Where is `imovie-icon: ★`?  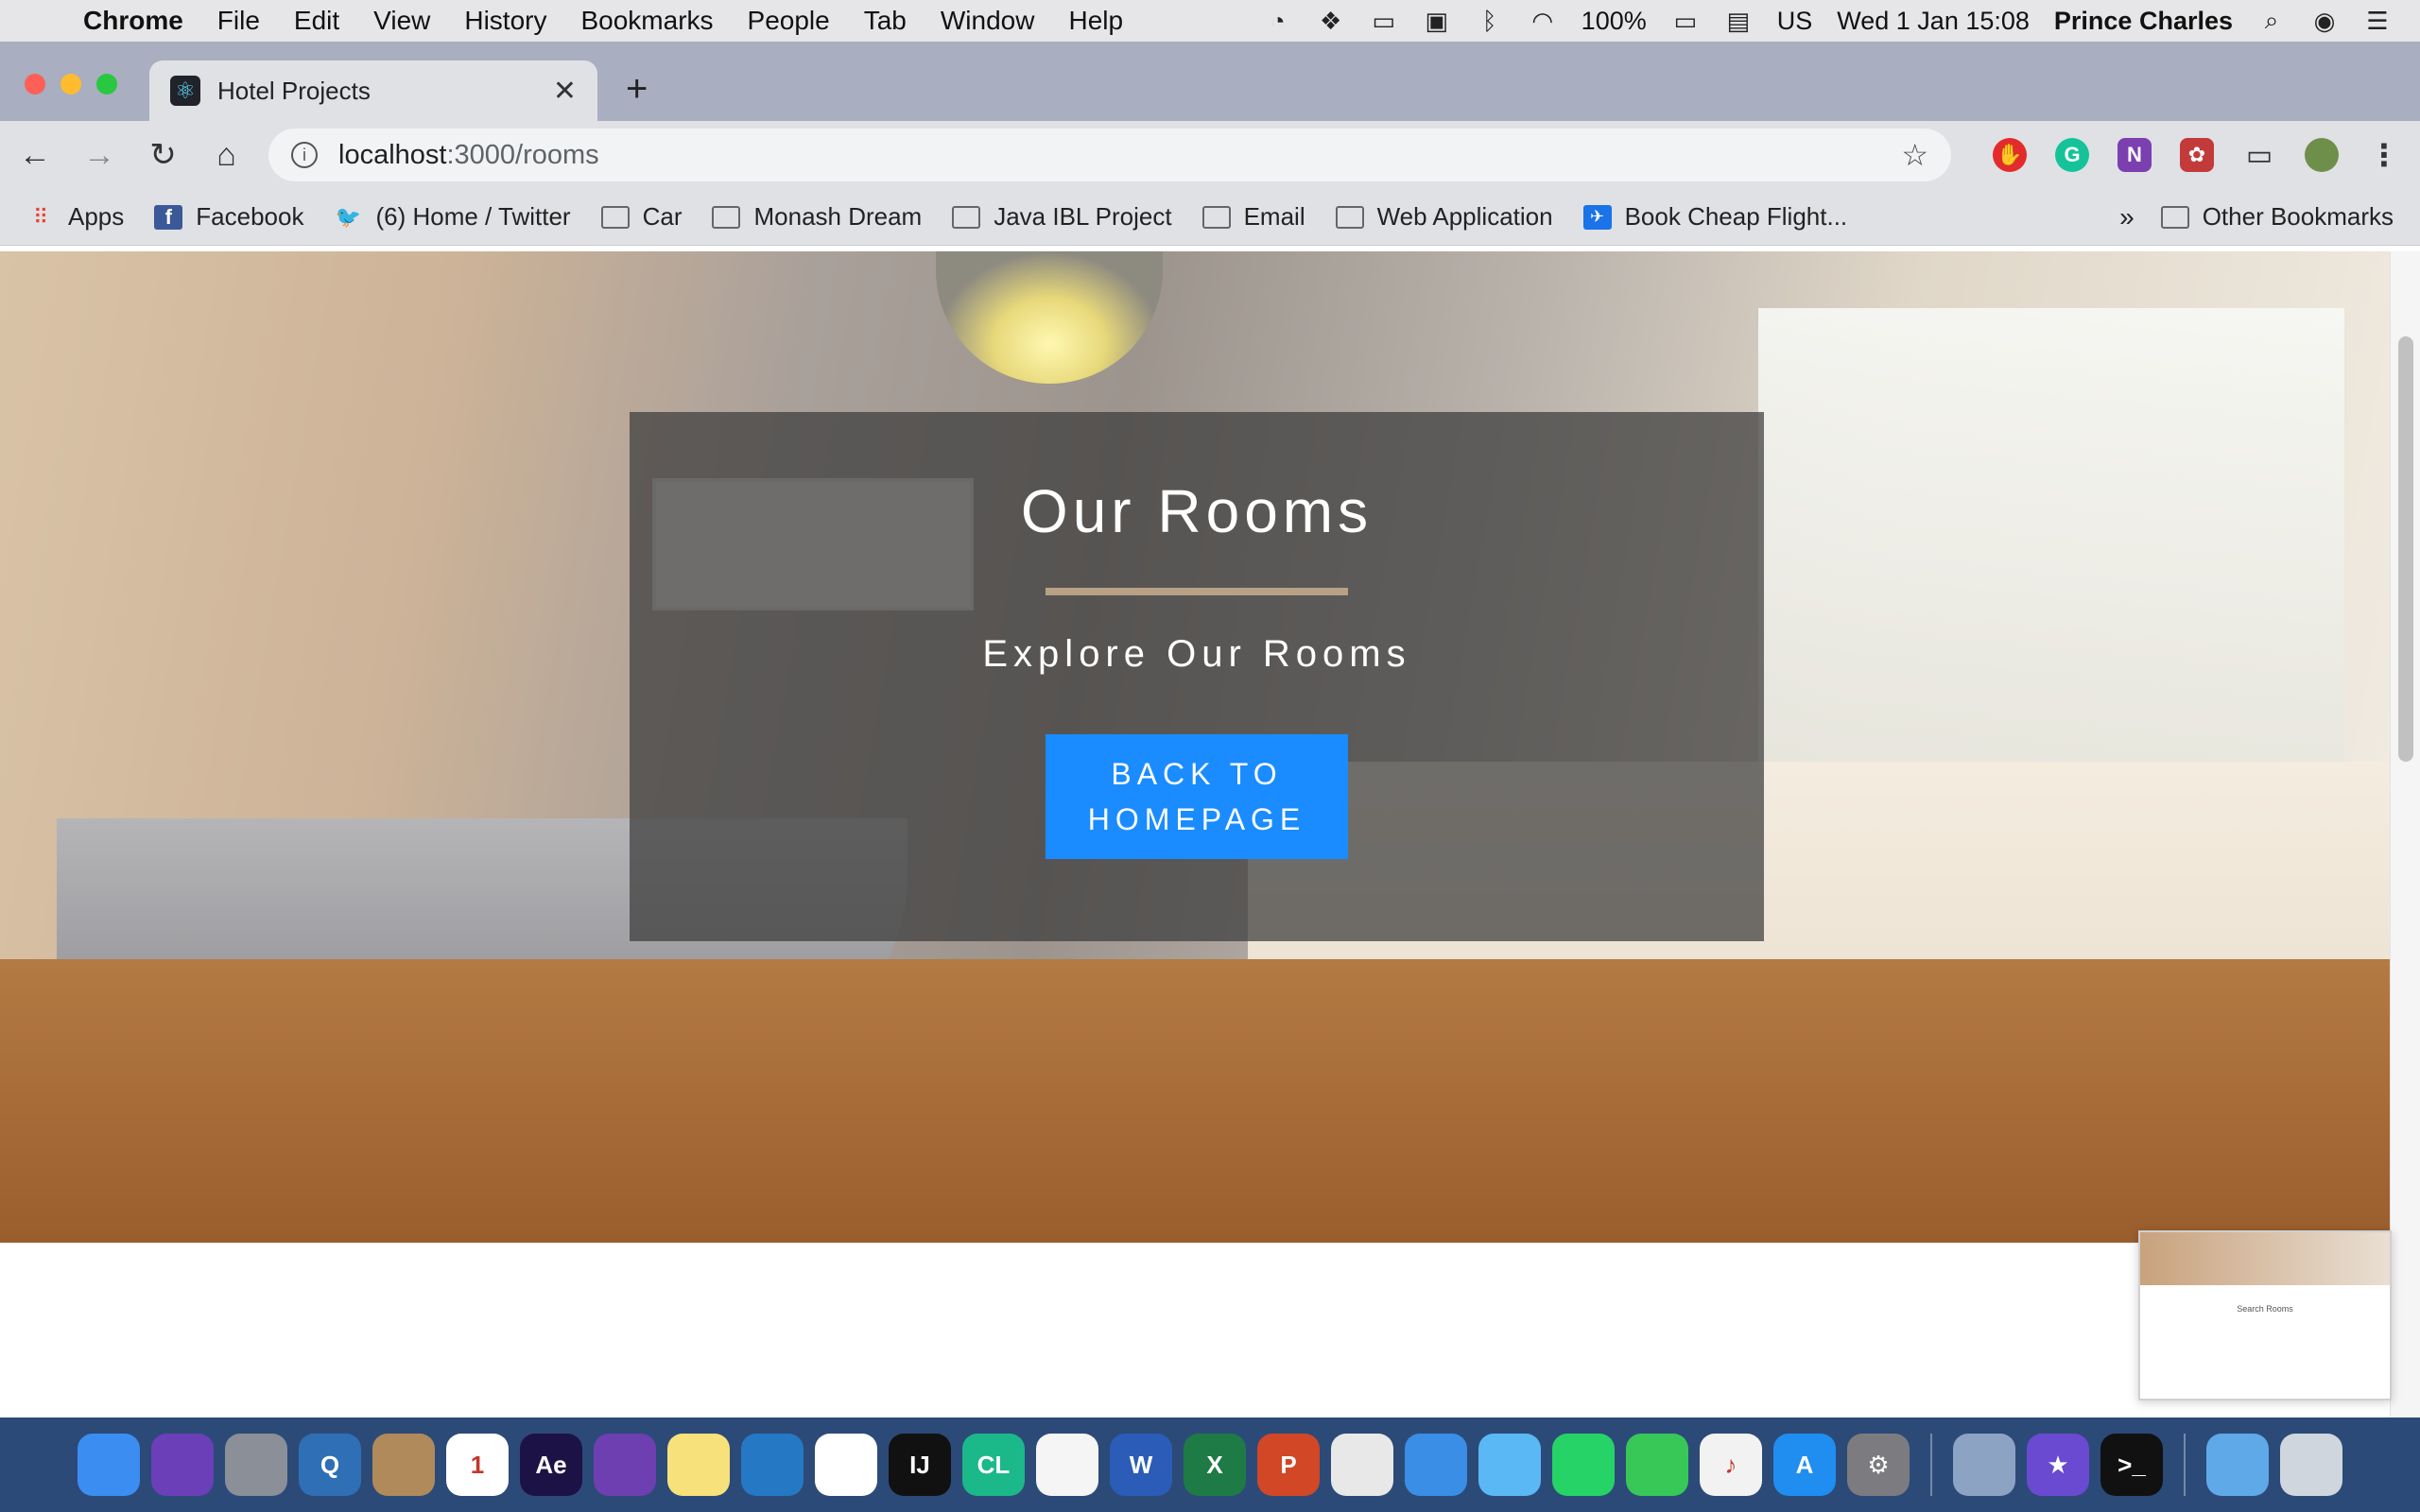
imovie-icon: ★ is located at coordinates (2058, 1465).